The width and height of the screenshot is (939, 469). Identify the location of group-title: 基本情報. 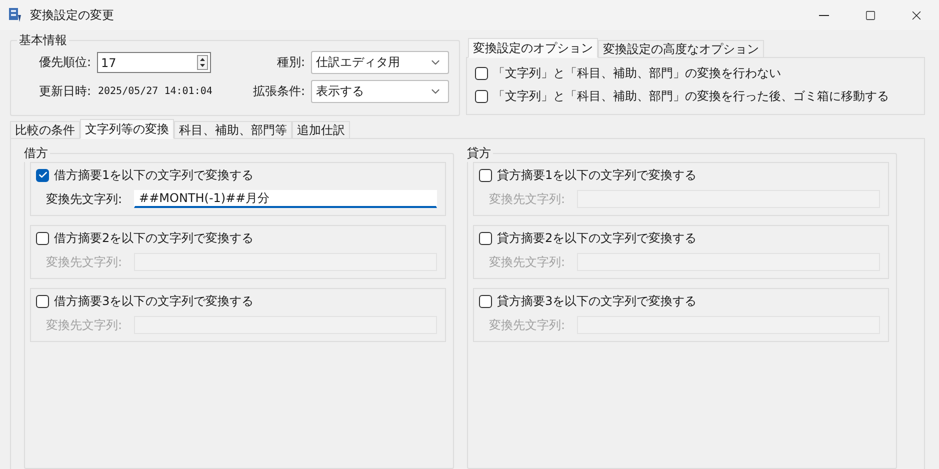
(43, 40).